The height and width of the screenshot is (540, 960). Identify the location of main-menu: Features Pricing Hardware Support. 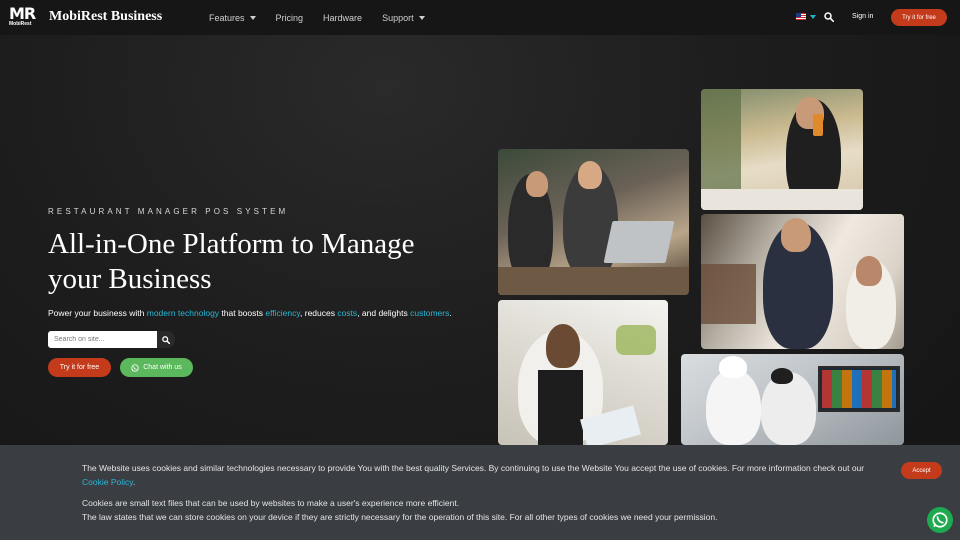
(317, 17).